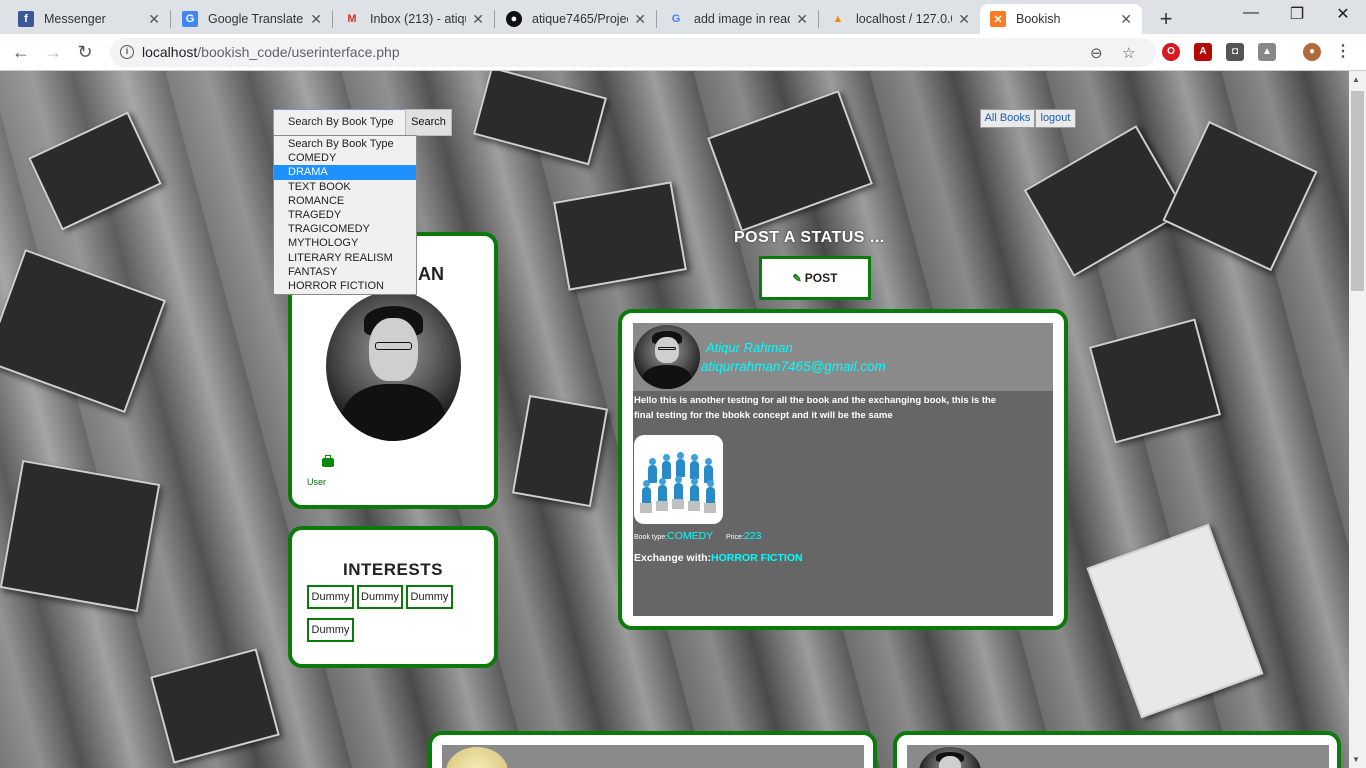 This screenshot has width=1366, height=768. I want to click on extension-icon: ◘, so click(1235, 52).